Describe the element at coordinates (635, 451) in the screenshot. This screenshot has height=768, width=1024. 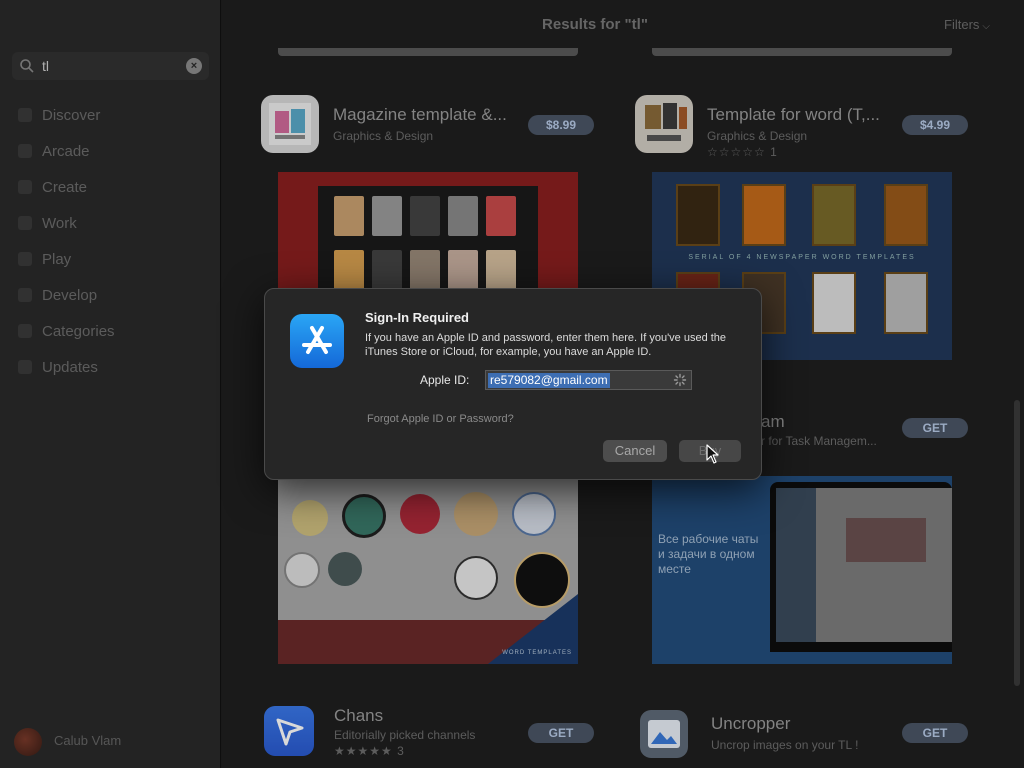
I see `cancel-button: Cancel` at that location.